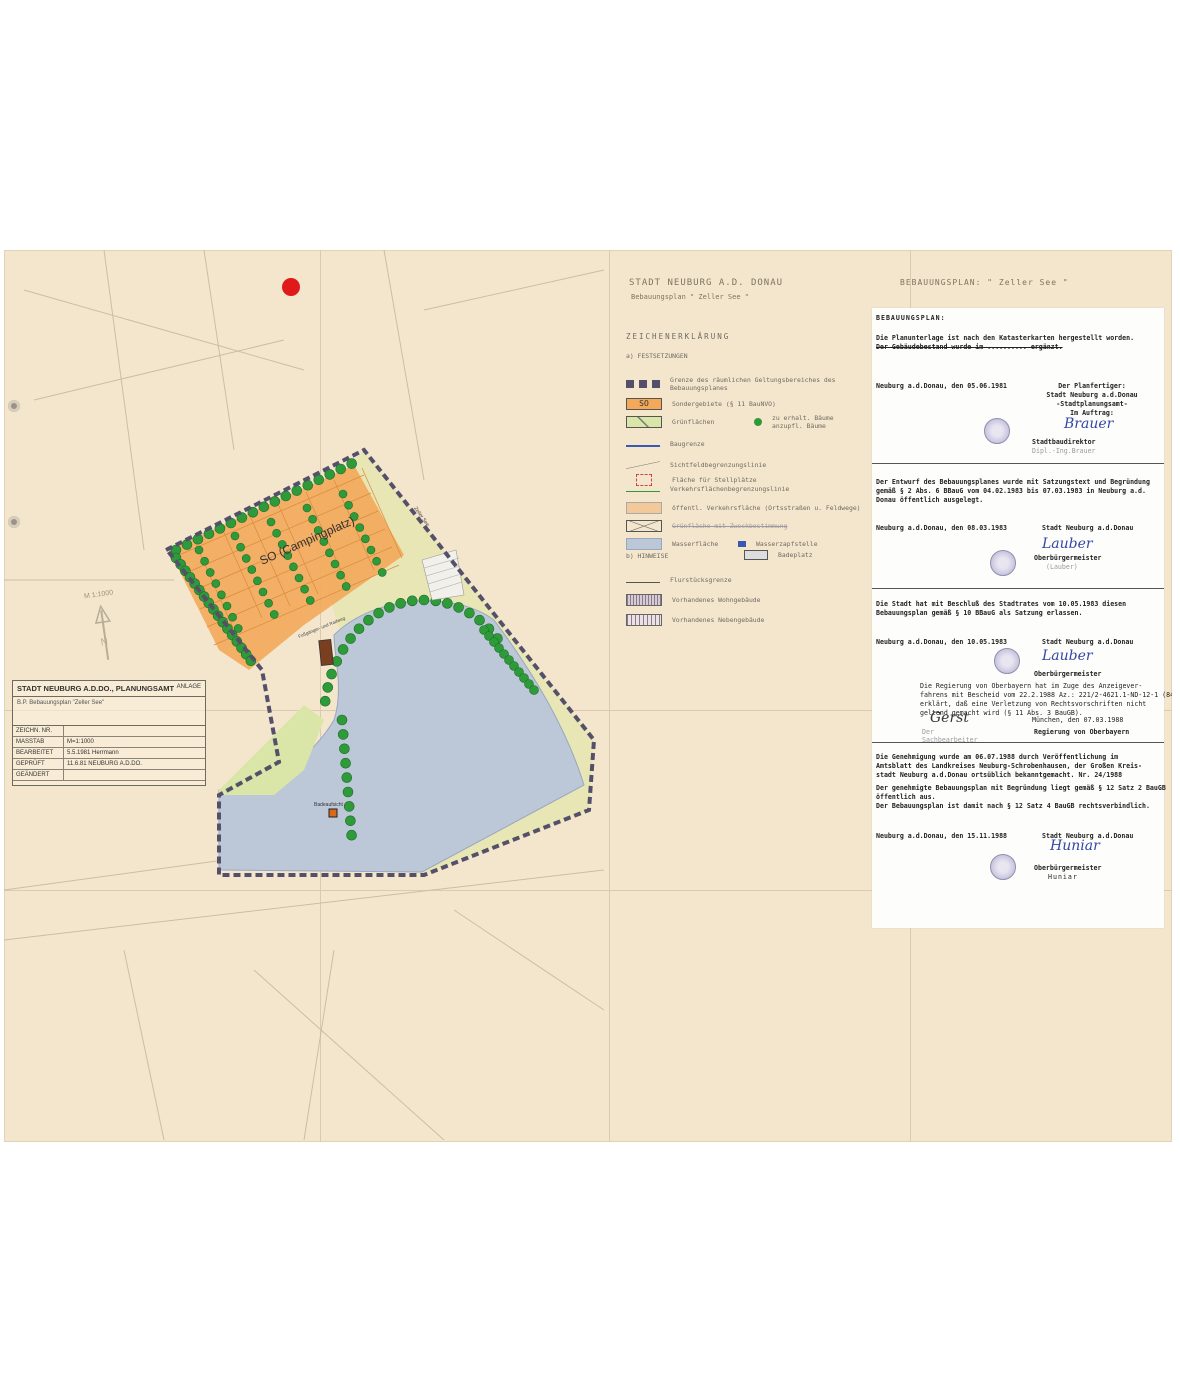  Describe the element at coordinates (38, 764) in the screenshot. I see `title-block-key: GEPRÜFT` at that location.